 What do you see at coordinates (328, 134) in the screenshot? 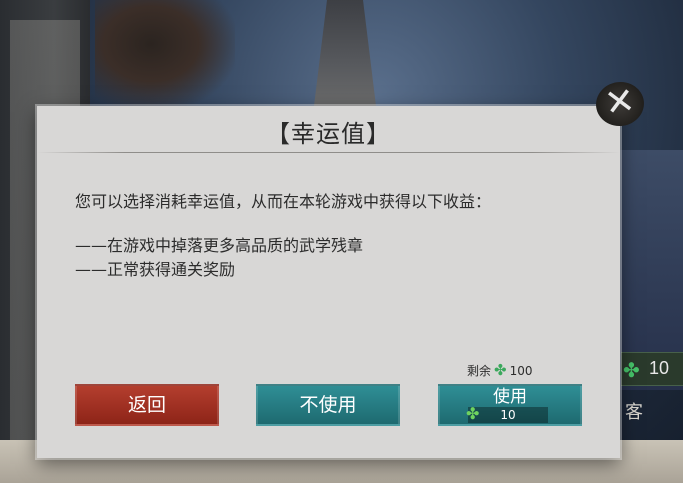
I see `dialog-title: 【幸运值】` at bounding box center [328, 134].